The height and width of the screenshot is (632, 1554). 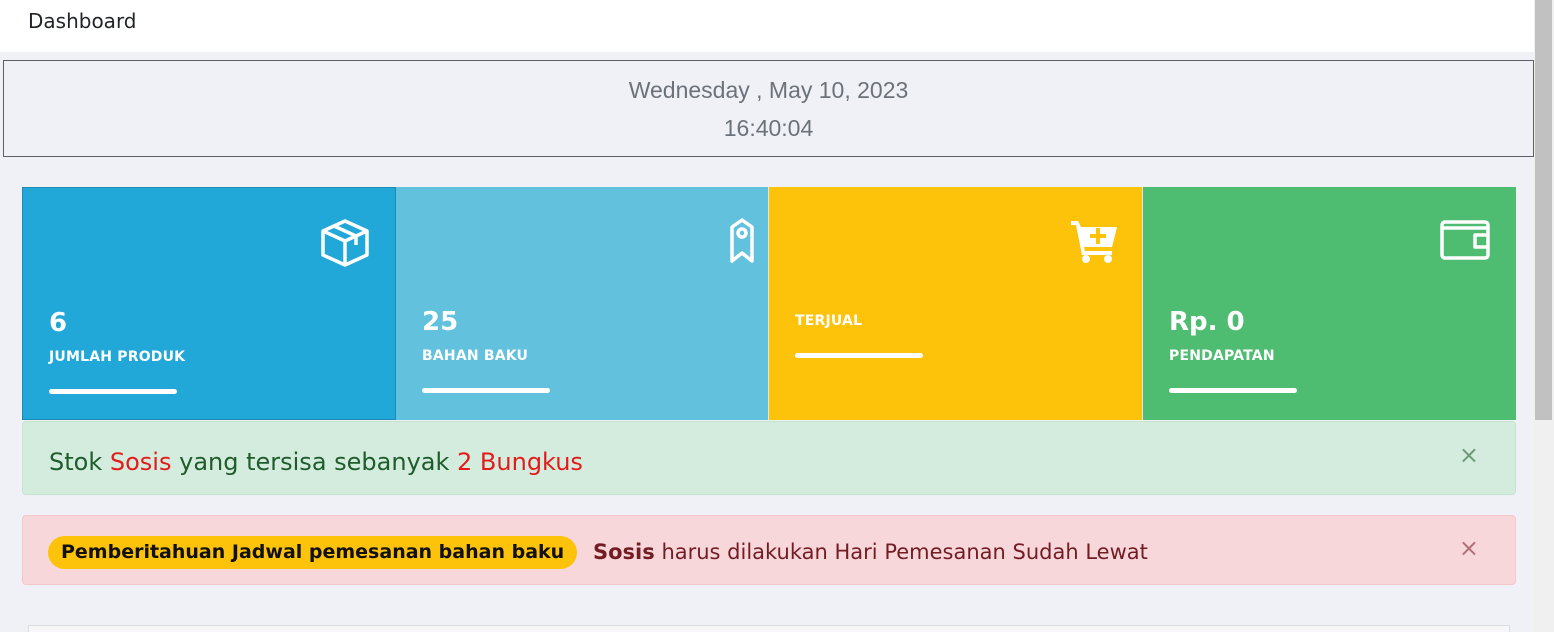 What do you see at coordinates (624, 552) in the screenshot?
I see `order-item: Sosis` at bounding box center [624, 552].